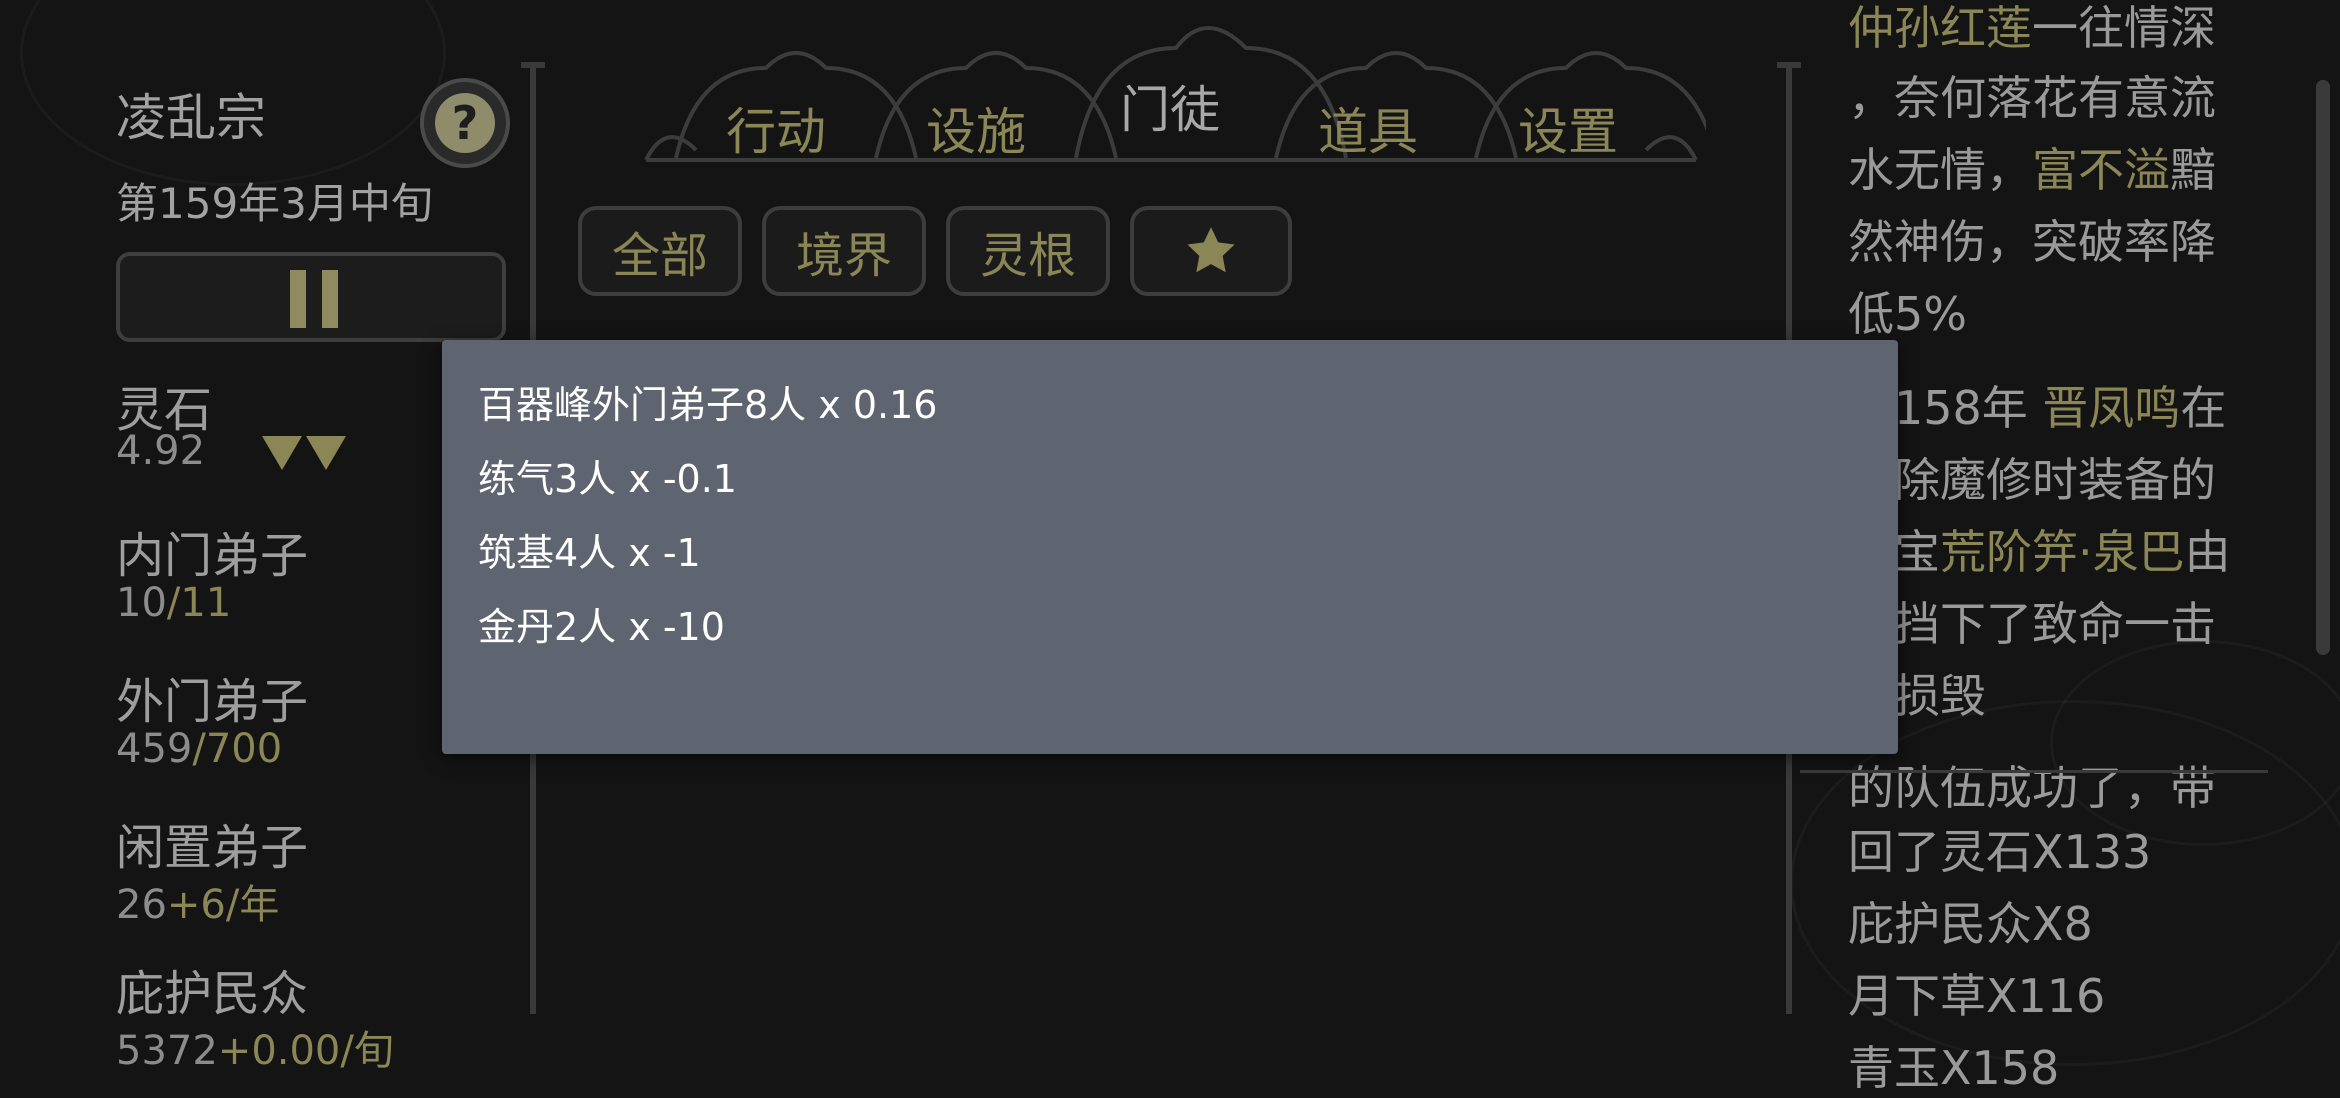  I want to click on log-line: 然神伤，突破率降, so click(2032, 242).